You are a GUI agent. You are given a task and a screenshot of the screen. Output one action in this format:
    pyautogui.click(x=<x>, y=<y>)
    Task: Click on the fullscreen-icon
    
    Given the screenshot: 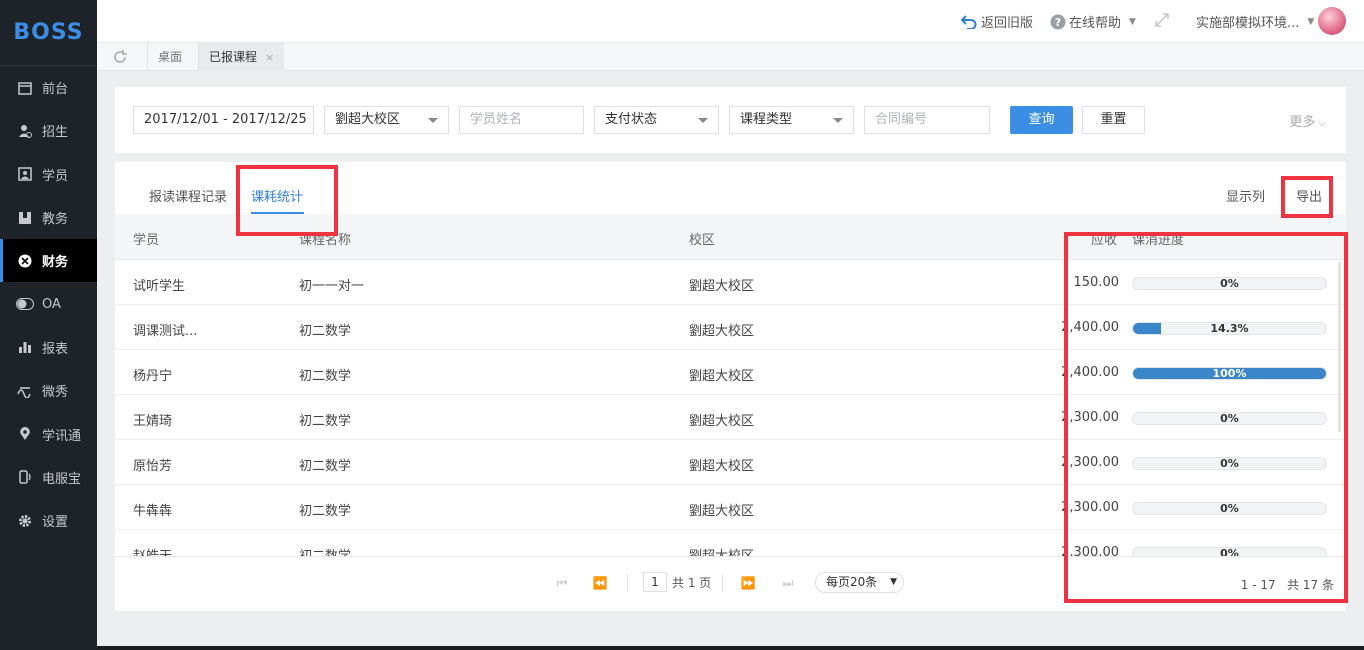 What is the action you would take?
    pyautogui.click(x=1162, y=20)
    